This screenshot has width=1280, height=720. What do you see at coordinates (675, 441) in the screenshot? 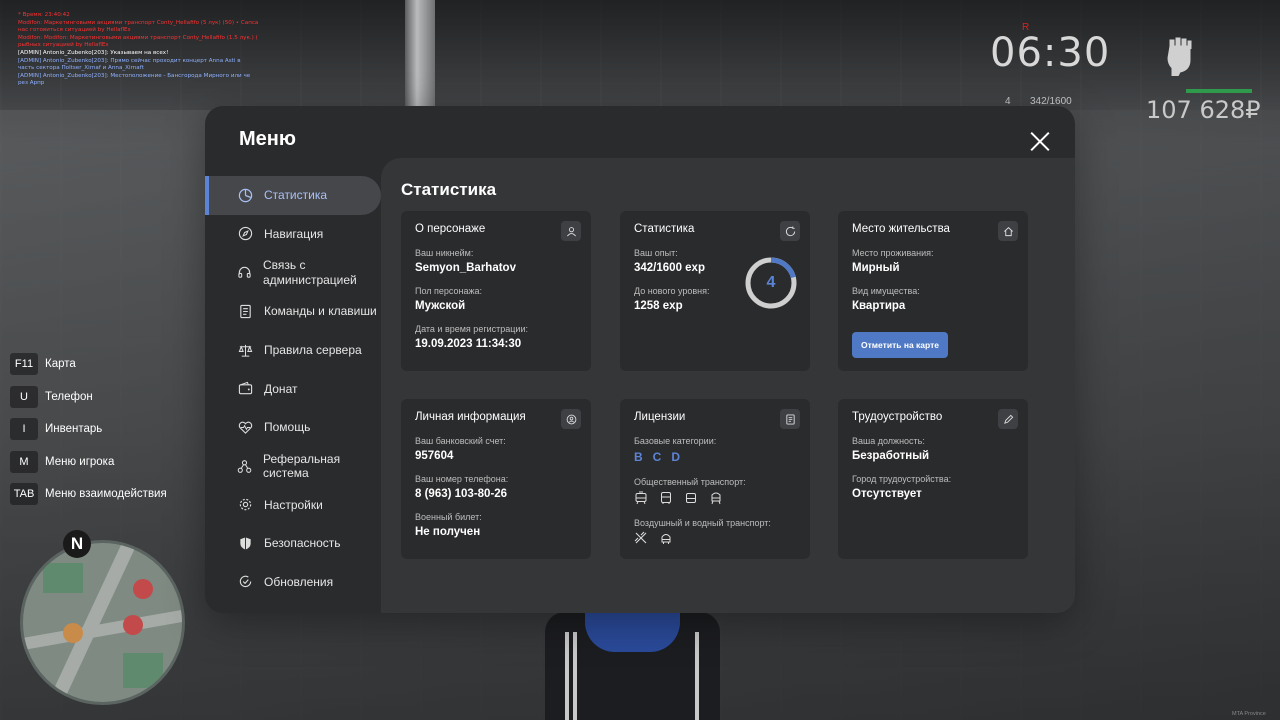
I see `field-label: Базовые категории:` at bounding box center [675, 441].